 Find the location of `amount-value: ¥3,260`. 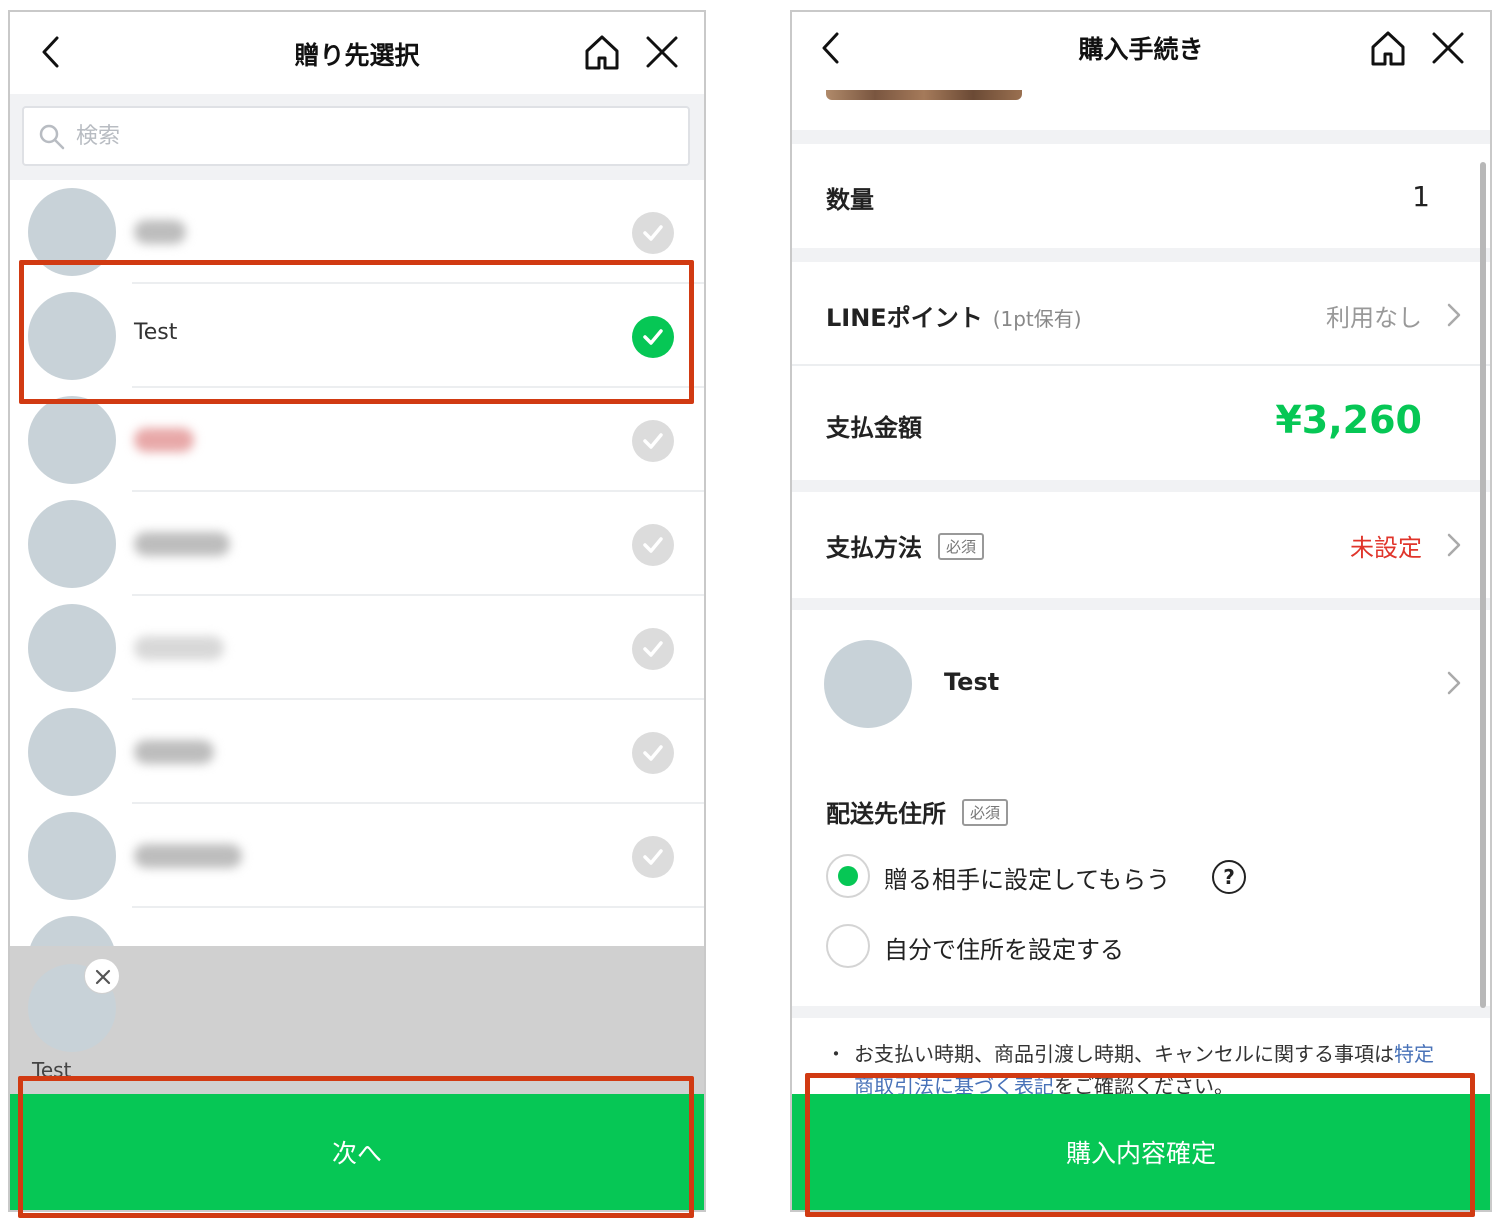

amount-value: ¥3,260 is located at coordinates (1348, 420).